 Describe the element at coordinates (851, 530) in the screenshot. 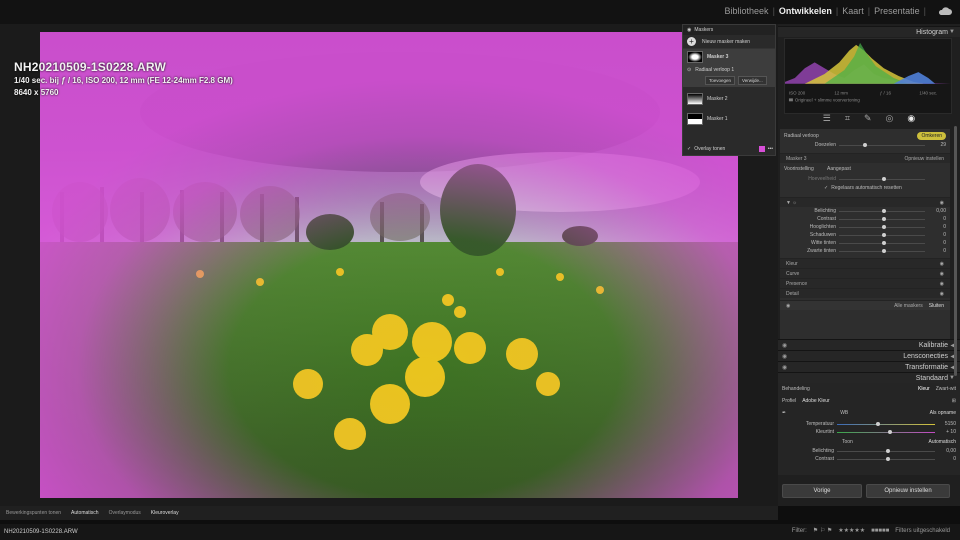

I see `rating-filter-stars: ★★★★★` at that location.